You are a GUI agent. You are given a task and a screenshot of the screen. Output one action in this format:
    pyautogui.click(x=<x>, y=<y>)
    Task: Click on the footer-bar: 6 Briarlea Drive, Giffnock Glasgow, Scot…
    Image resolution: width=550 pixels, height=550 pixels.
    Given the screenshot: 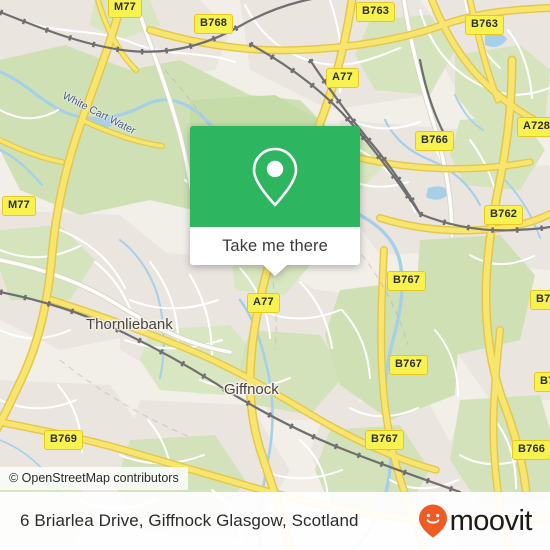 What is the action you would take?
    pyautogui.click(x=275, y=521)
    